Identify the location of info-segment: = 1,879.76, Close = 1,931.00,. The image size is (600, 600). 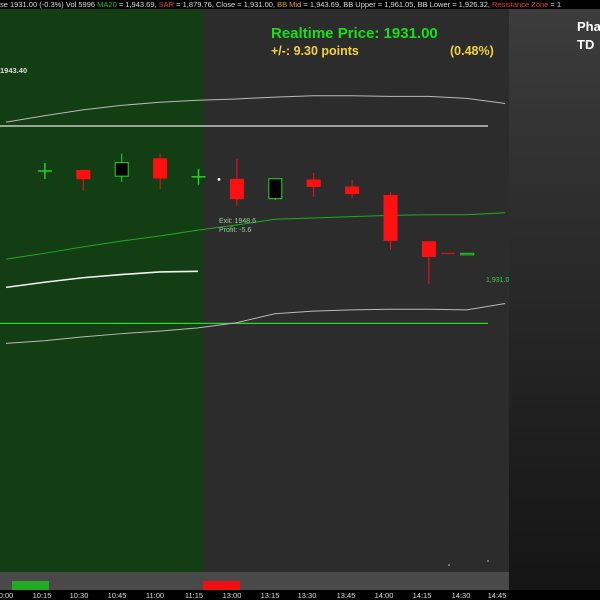
(226, 4).